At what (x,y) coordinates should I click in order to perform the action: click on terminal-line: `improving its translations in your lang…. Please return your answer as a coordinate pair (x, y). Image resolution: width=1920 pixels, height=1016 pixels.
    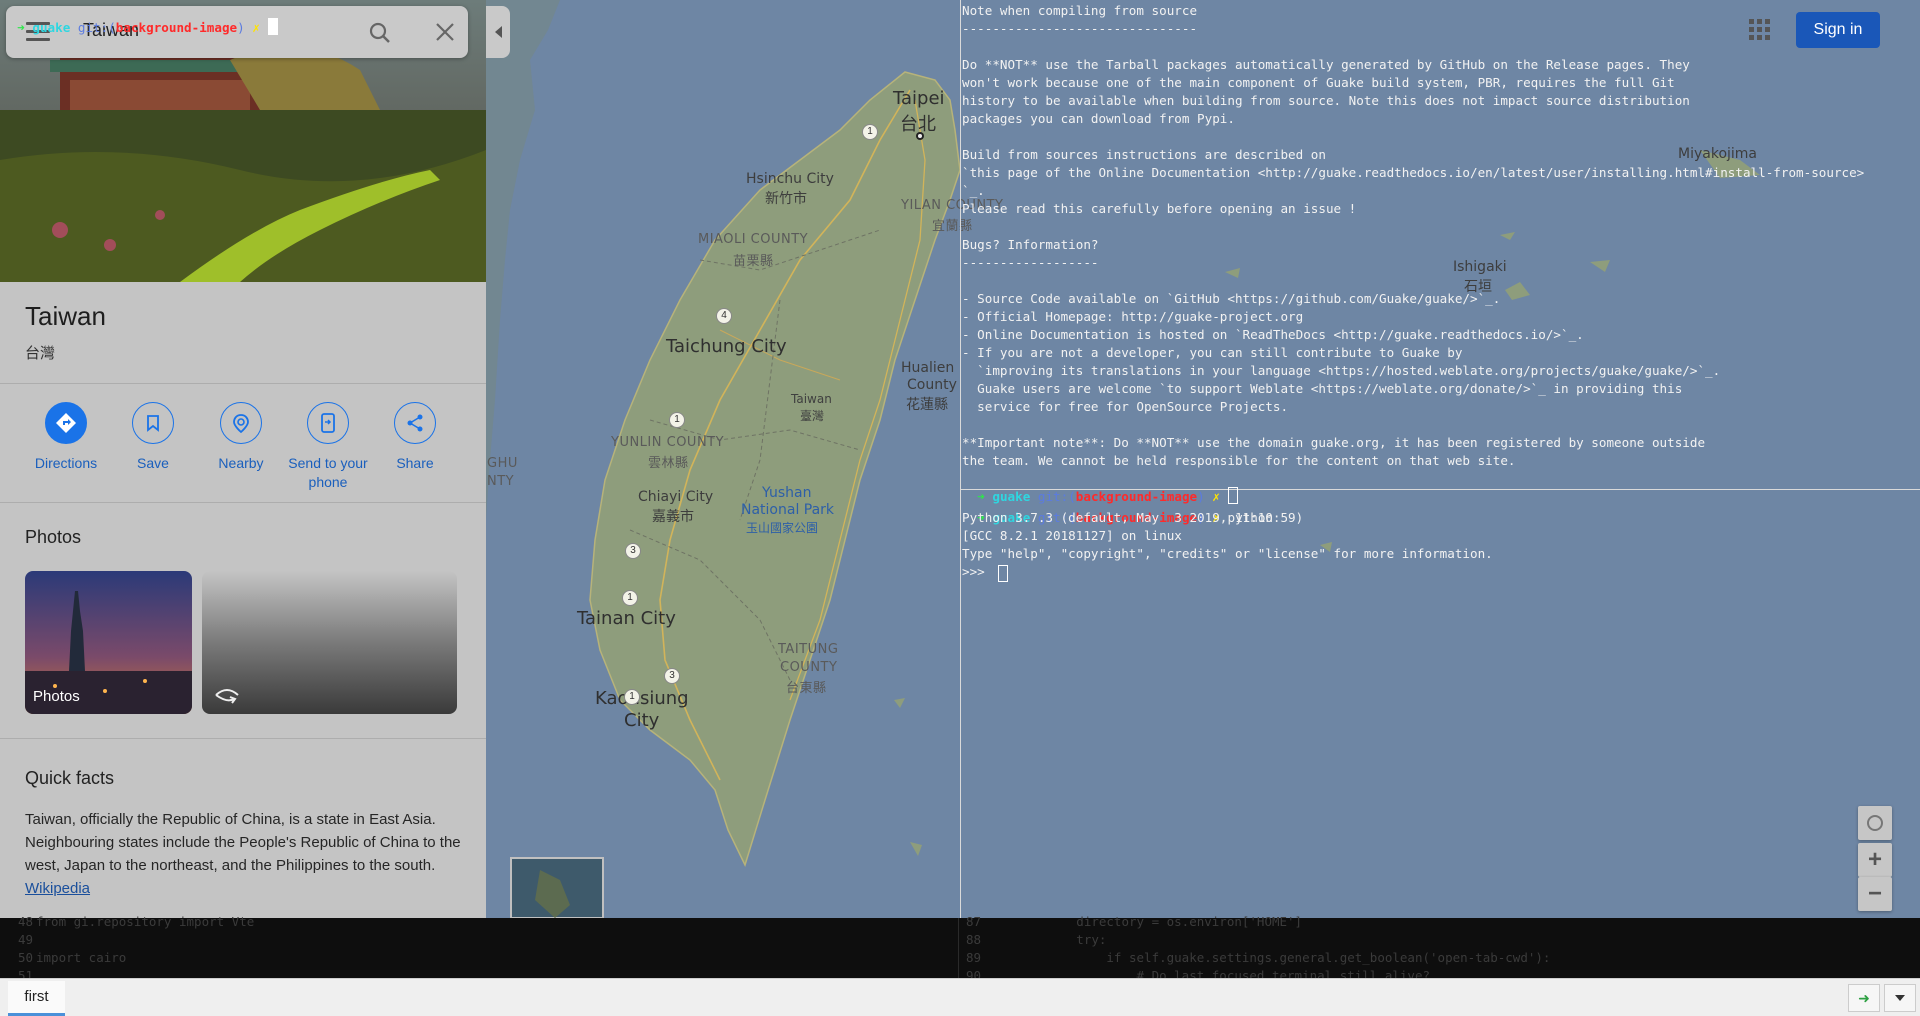
    Looking at the image, I should click on (1341, 370).